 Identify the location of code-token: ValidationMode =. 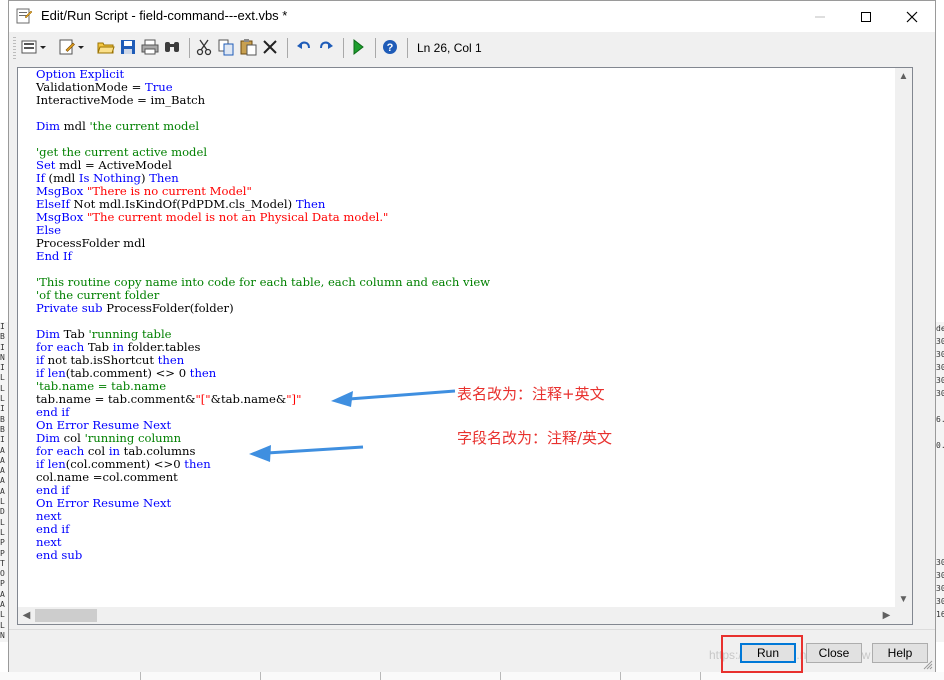
(91, 87).